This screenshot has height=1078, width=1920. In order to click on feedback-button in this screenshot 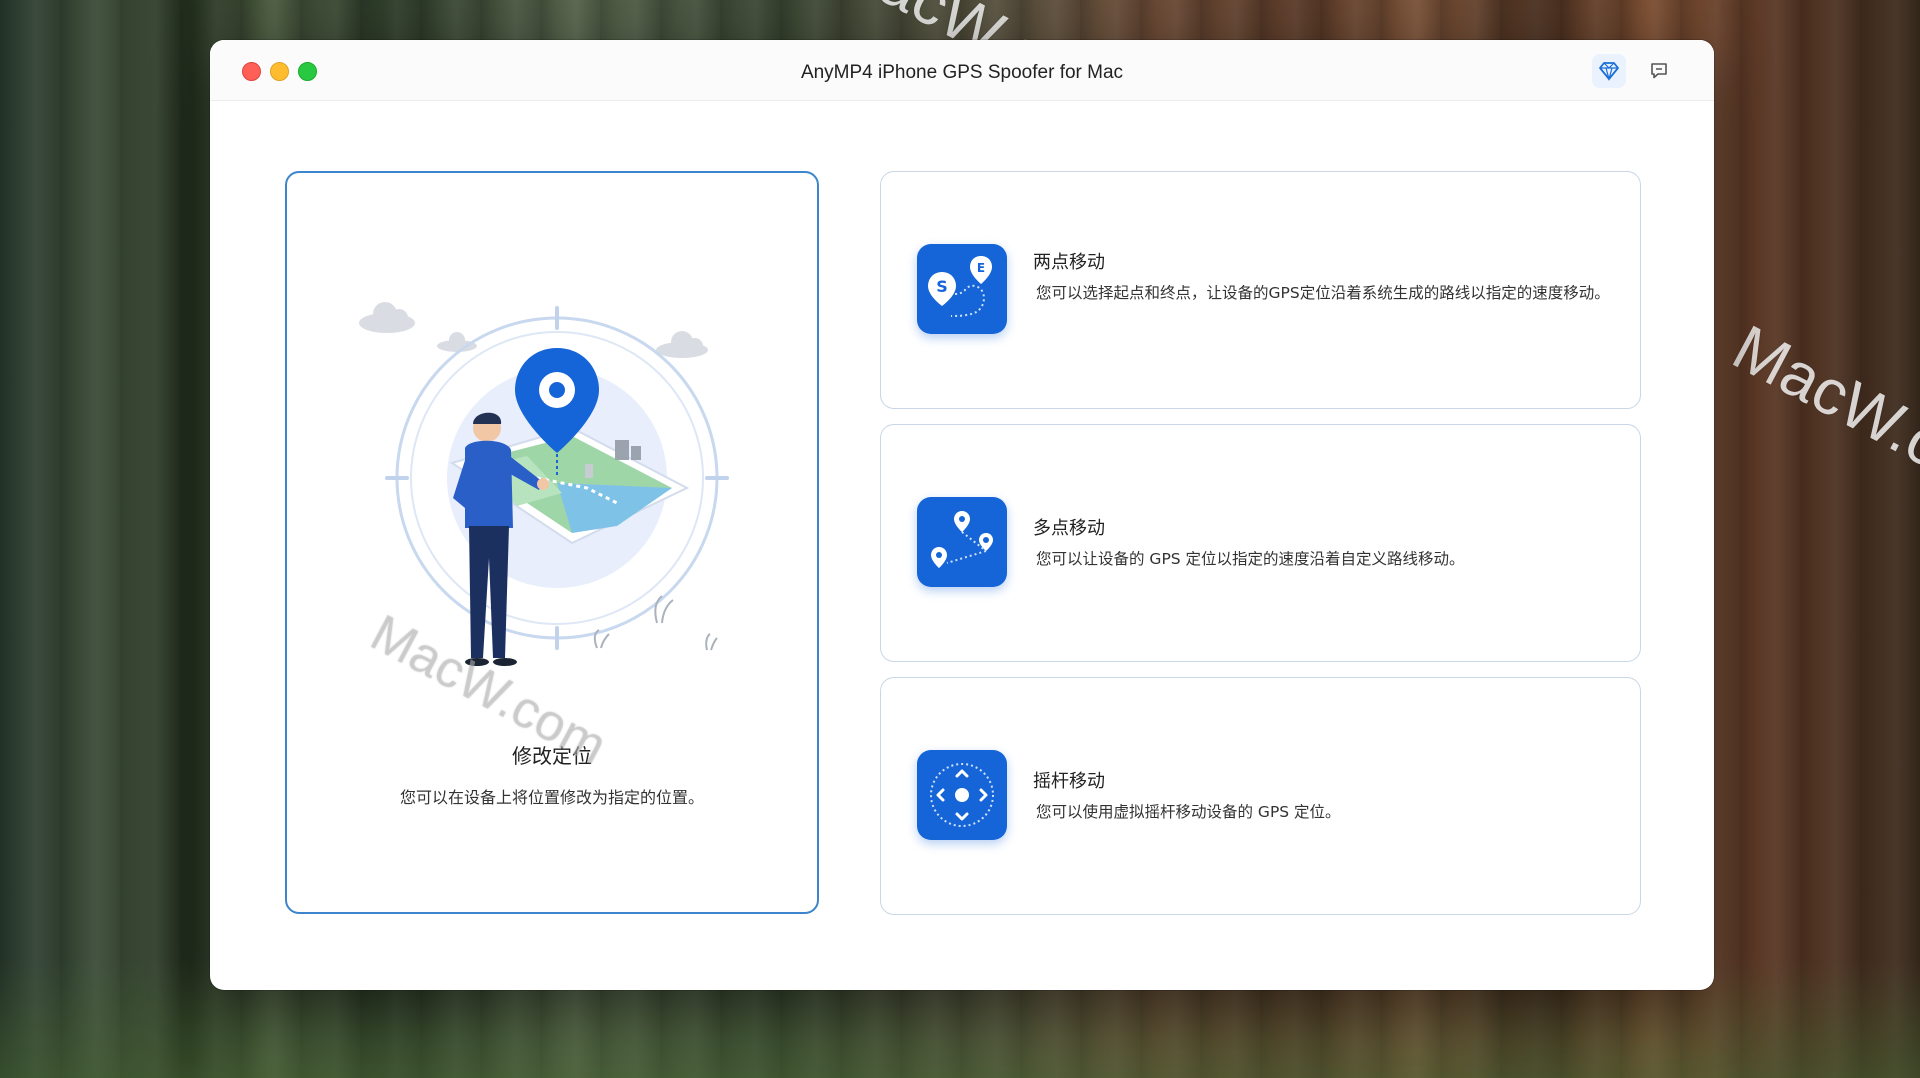, I will do `click(1659, 71)`.